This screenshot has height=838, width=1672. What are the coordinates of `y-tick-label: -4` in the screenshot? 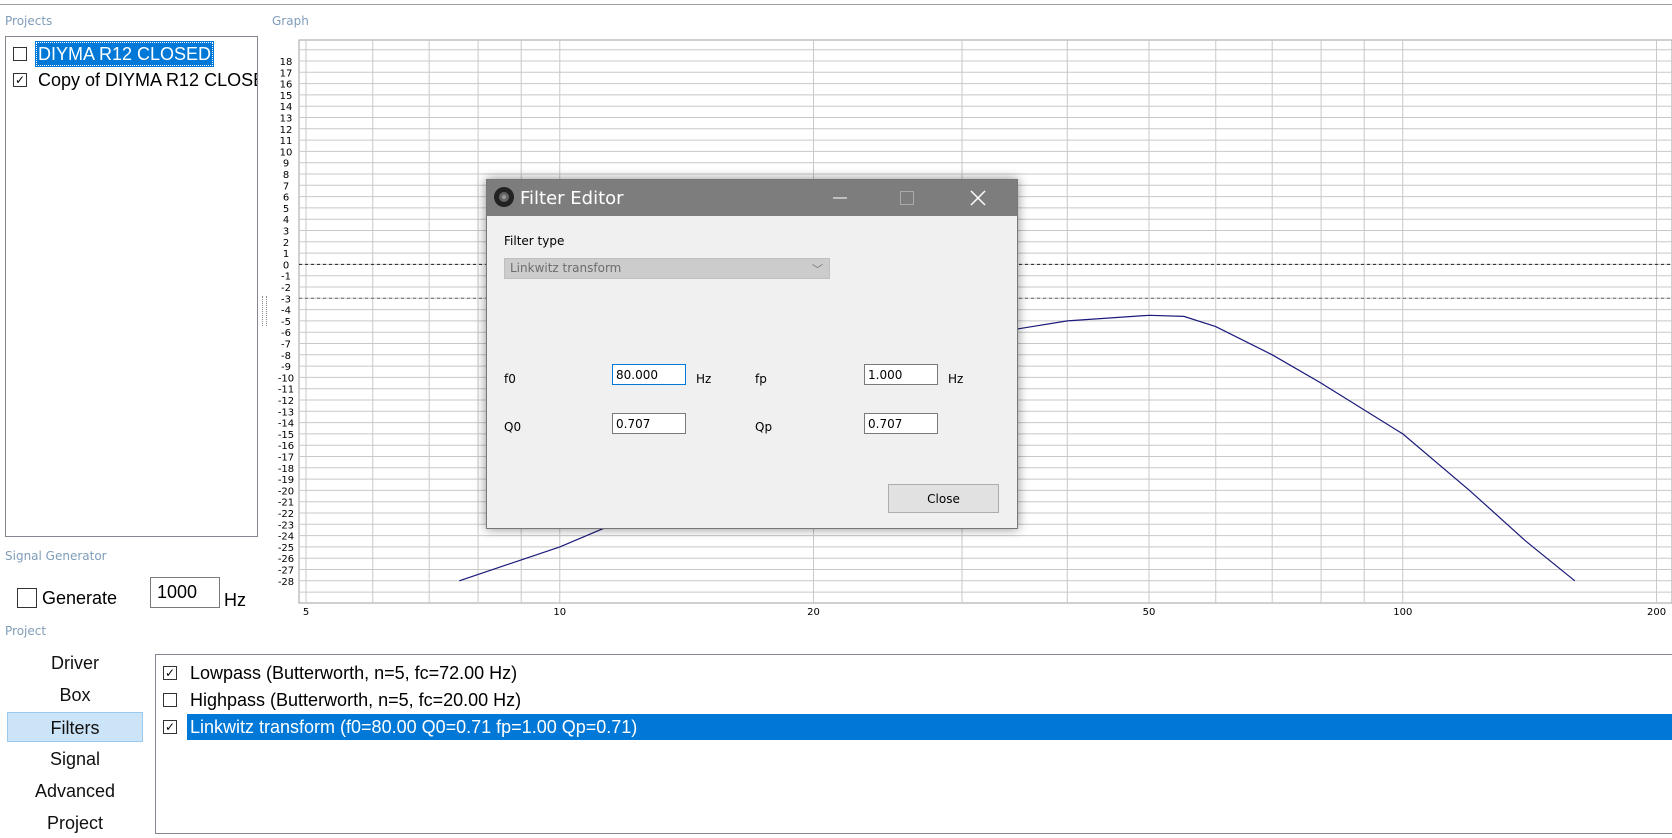 It's located at (286, 311).